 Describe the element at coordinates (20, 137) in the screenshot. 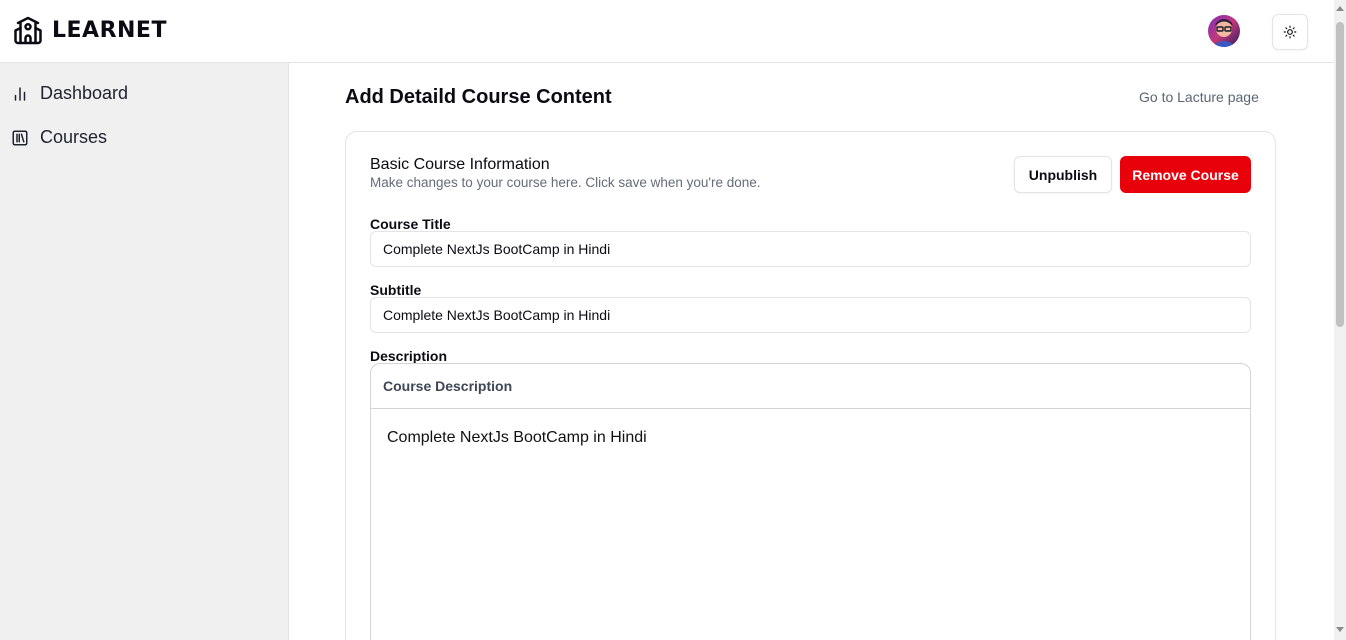

I see `library-icon` at that location.